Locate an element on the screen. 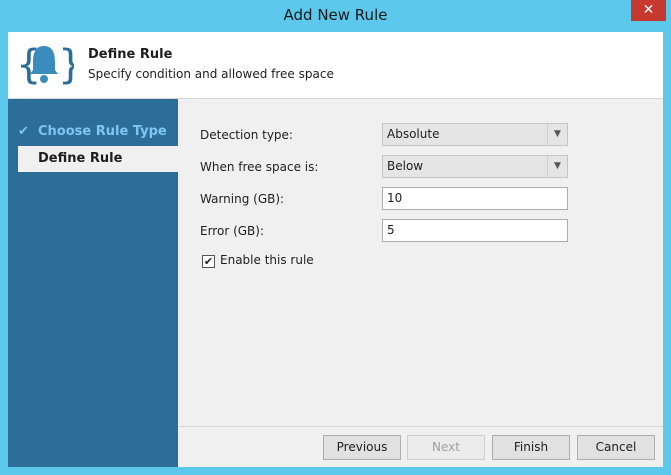 This screenshot has height=475, width=671. window-title: Add New Rule is located at coordinates (335, 15).